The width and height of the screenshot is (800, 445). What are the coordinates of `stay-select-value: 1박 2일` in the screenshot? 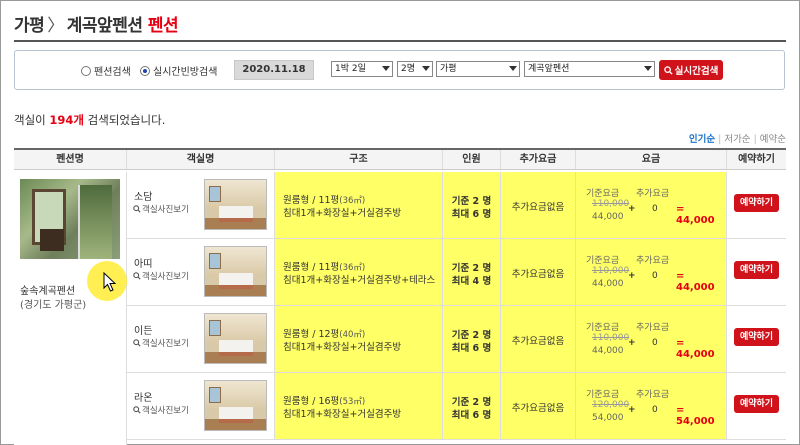 It's located at (350, 69).